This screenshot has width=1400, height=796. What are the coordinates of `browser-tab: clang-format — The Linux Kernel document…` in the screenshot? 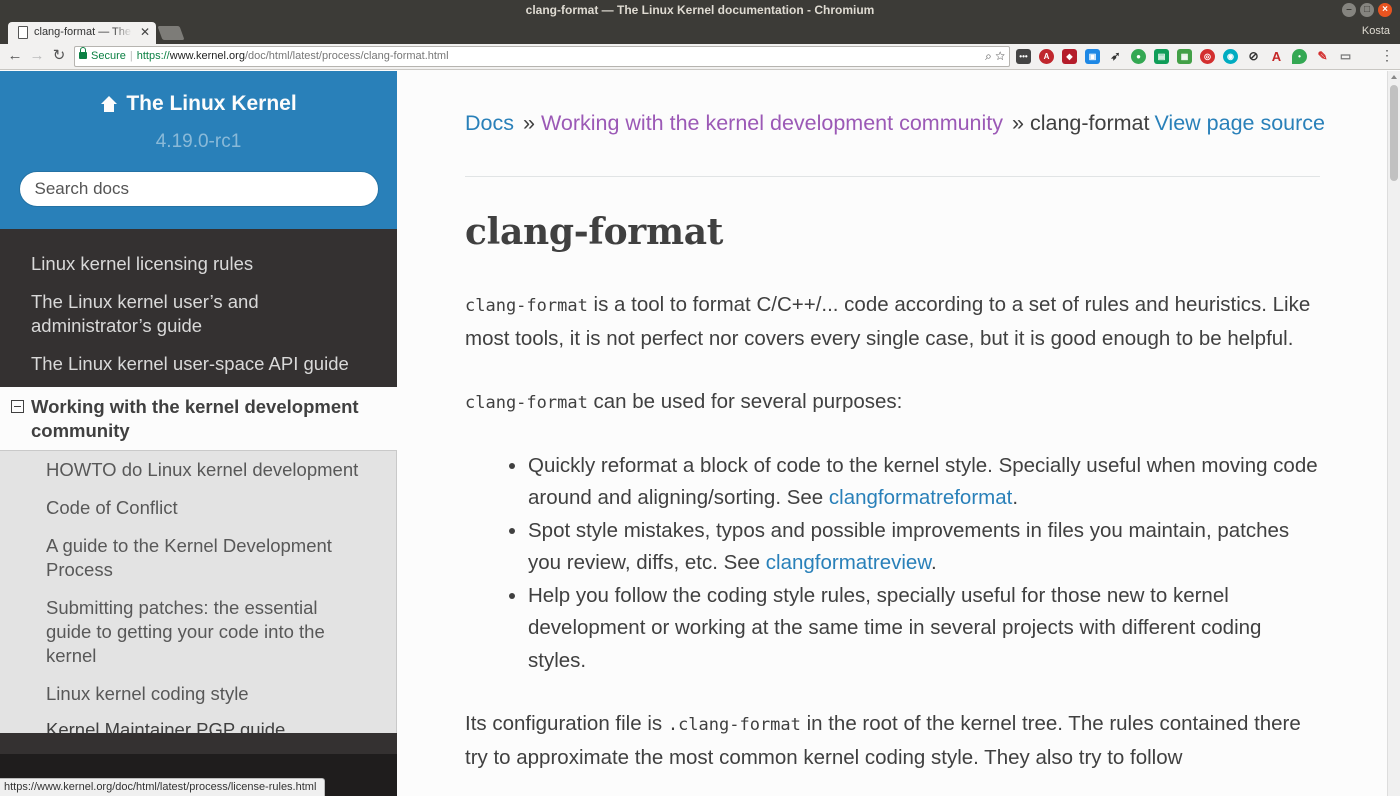 It's located at (82, 33).